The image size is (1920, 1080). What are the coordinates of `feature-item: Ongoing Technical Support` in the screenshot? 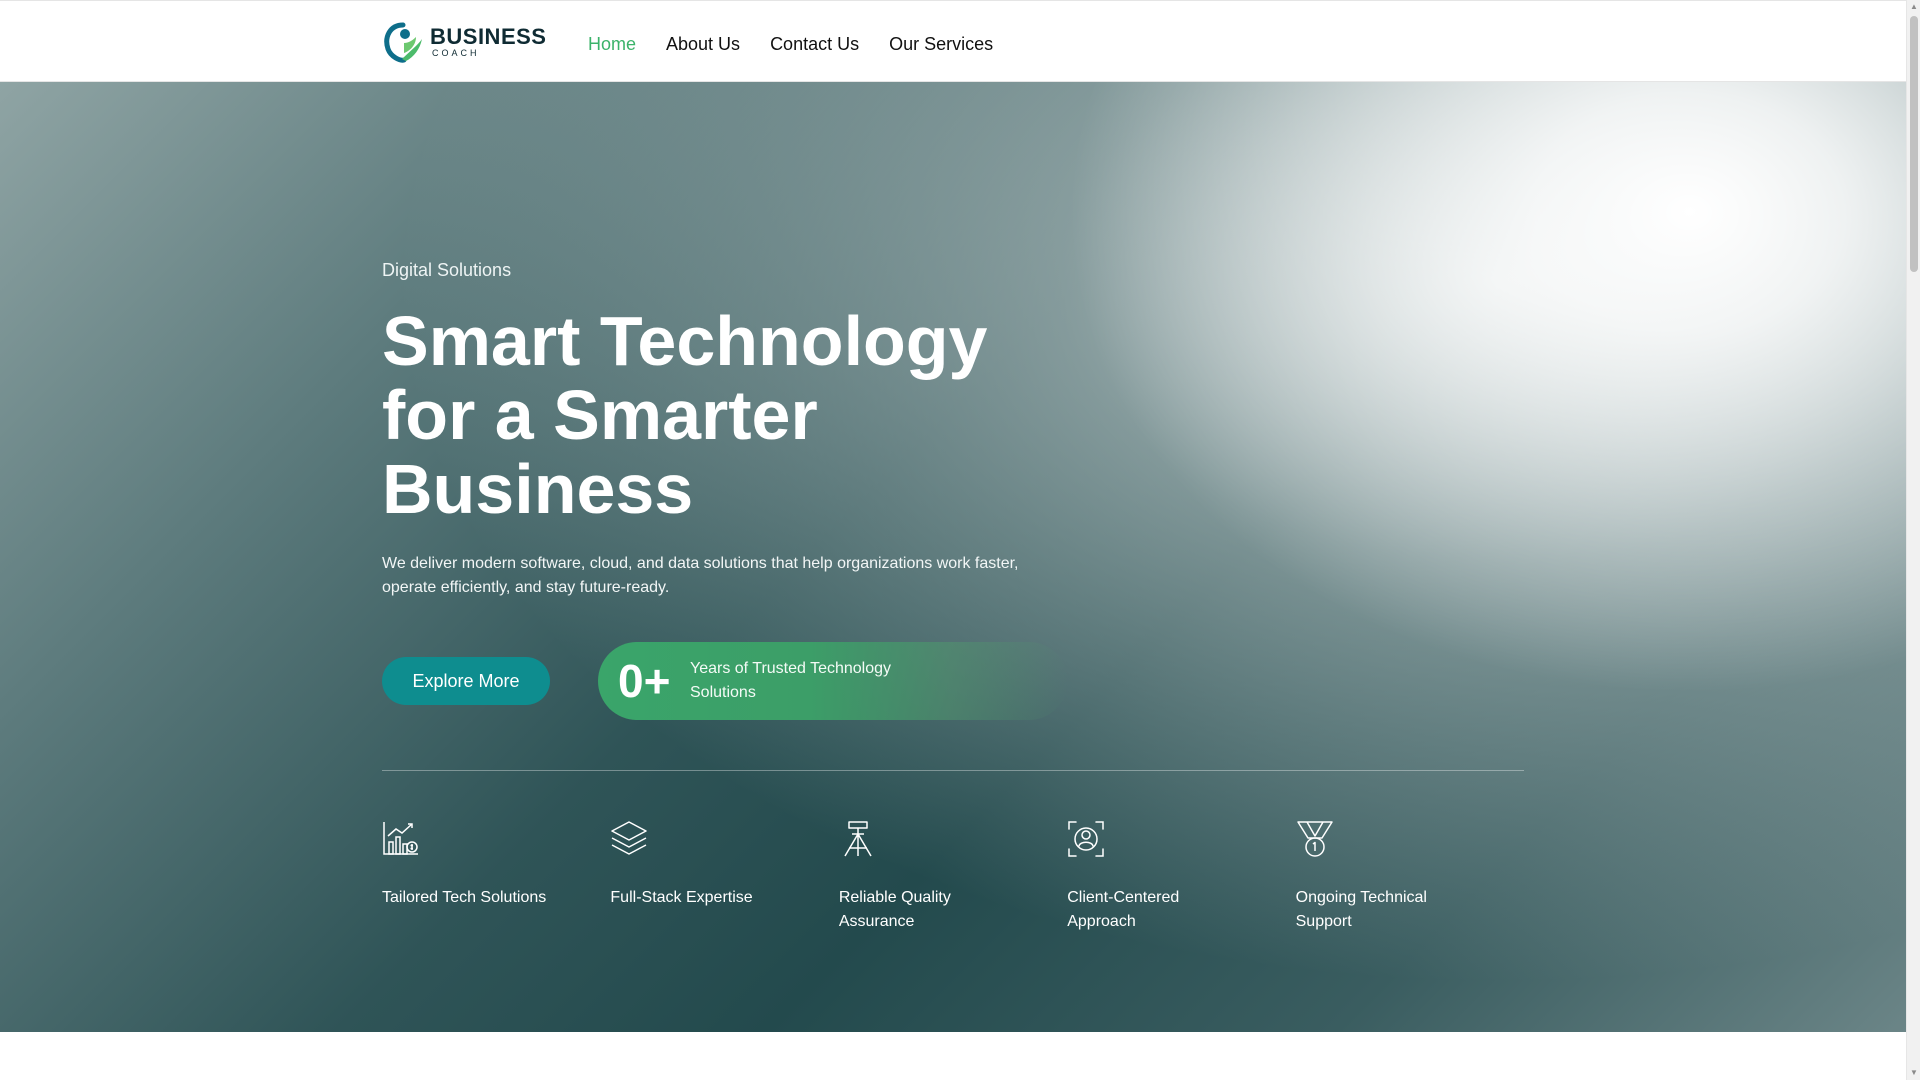 It's located at (1410, 877).